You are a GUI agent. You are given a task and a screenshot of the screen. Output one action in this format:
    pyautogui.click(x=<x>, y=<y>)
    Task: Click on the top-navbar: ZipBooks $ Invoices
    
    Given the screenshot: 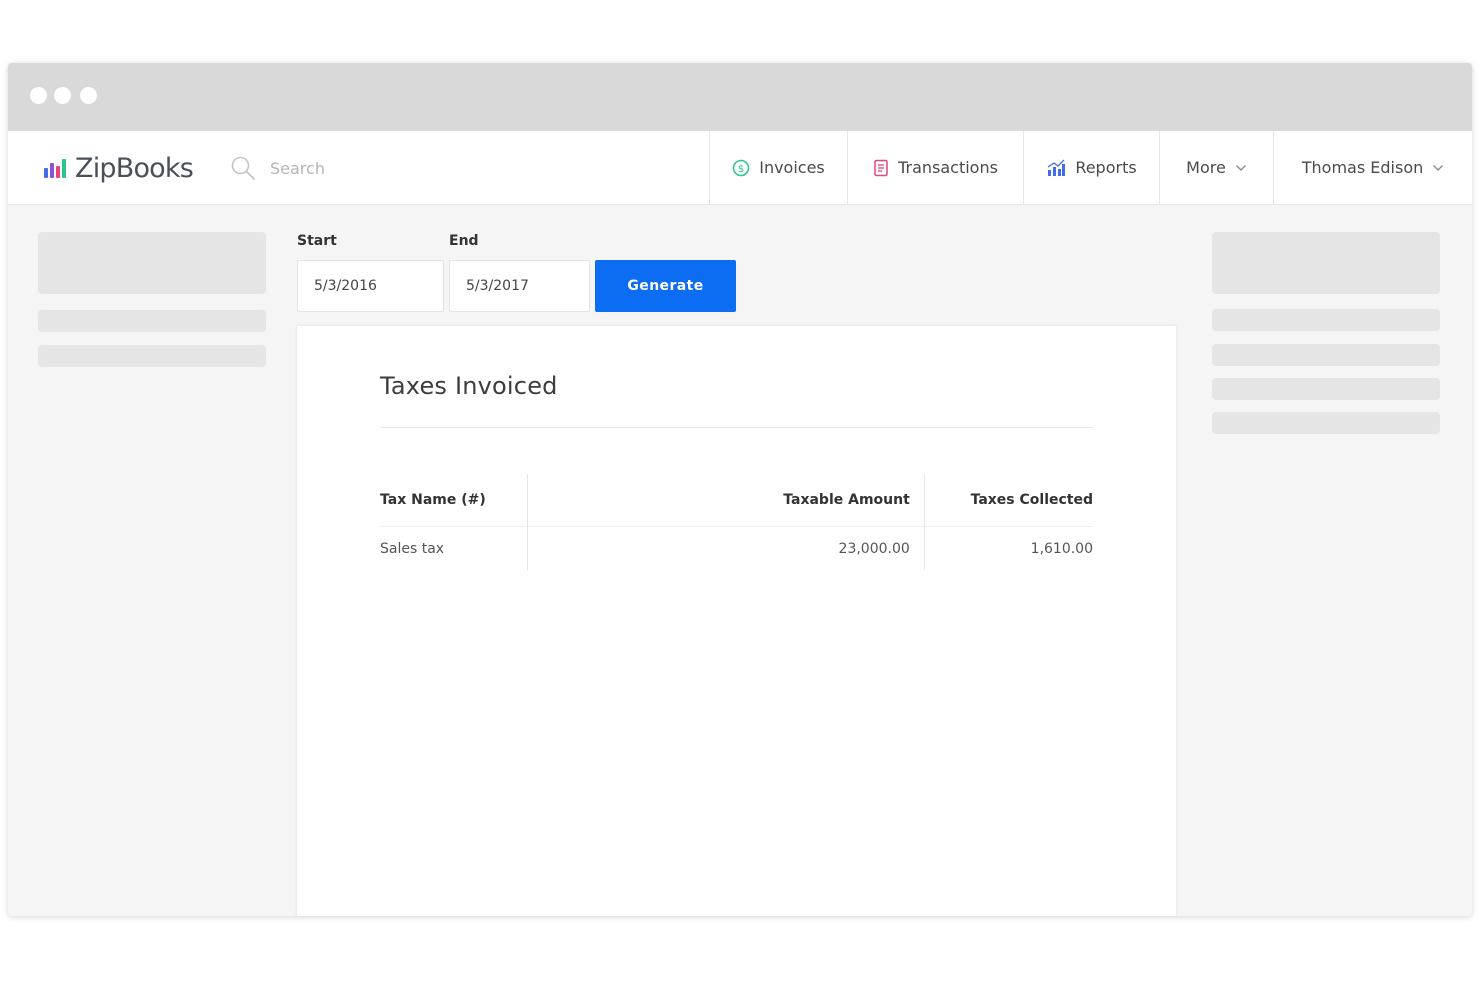 What is the action you would take?
    pyautogui.click(x=740, y=168)
    